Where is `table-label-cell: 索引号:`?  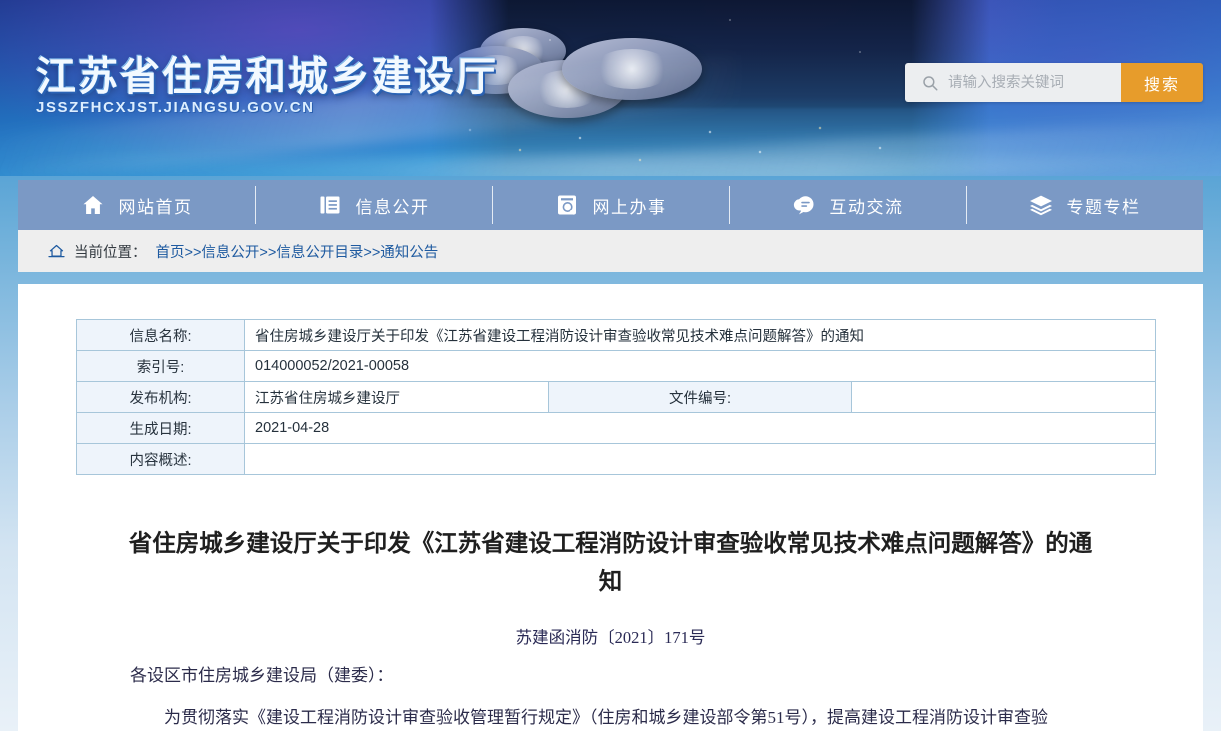 table-label-cell: 索引号: is located at coordinates (160, 366).